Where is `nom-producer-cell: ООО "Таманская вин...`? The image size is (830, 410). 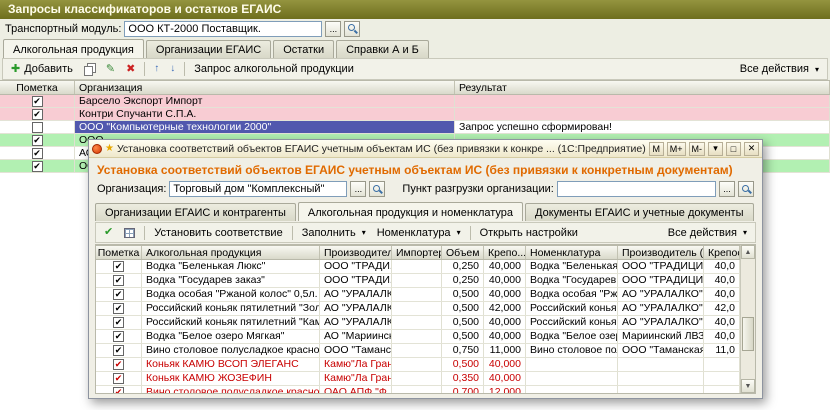 nom-producer-cell: ООО "Таманская вин... is located at coordinates (661, 350).